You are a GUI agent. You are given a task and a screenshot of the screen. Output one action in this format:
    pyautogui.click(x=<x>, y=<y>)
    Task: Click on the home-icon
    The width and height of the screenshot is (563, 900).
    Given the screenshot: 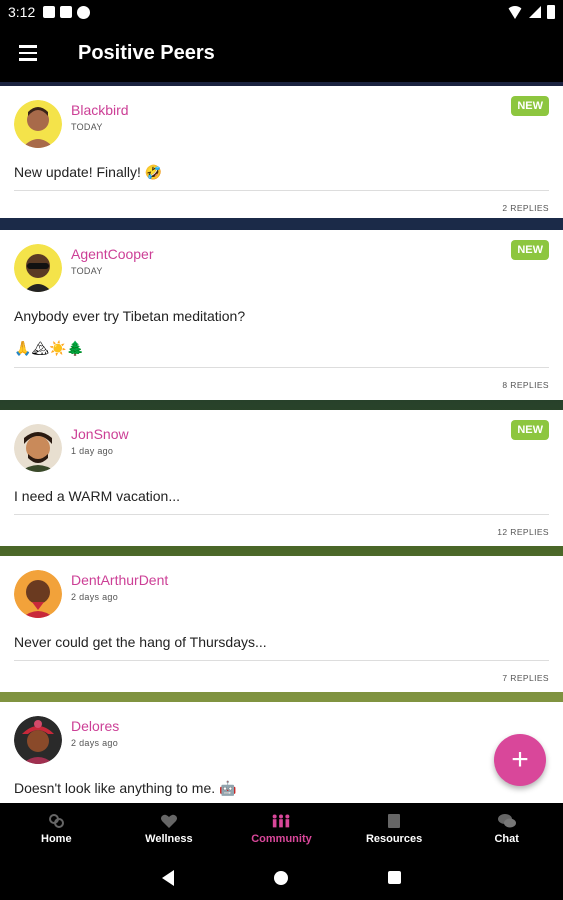 What is the action you would take?
    pyautogui.click(x=56, y=821)
    